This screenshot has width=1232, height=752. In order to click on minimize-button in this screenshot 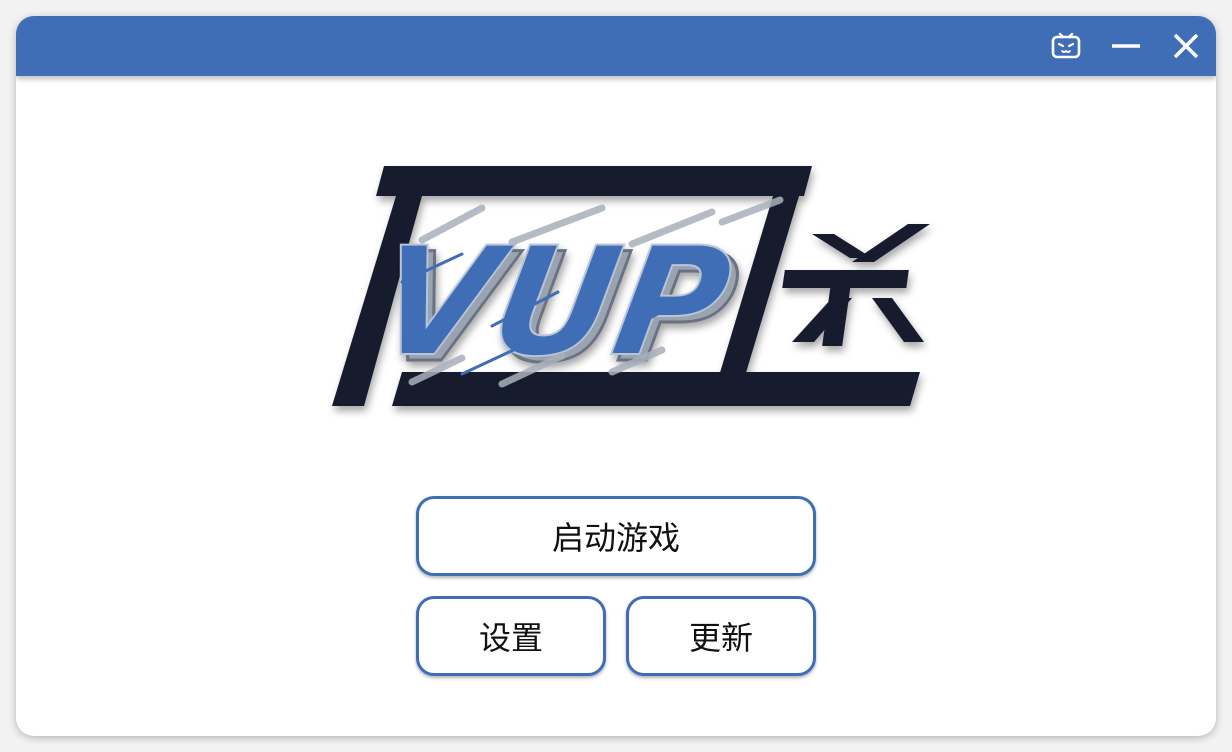, I will do `click(1126, 46)`.